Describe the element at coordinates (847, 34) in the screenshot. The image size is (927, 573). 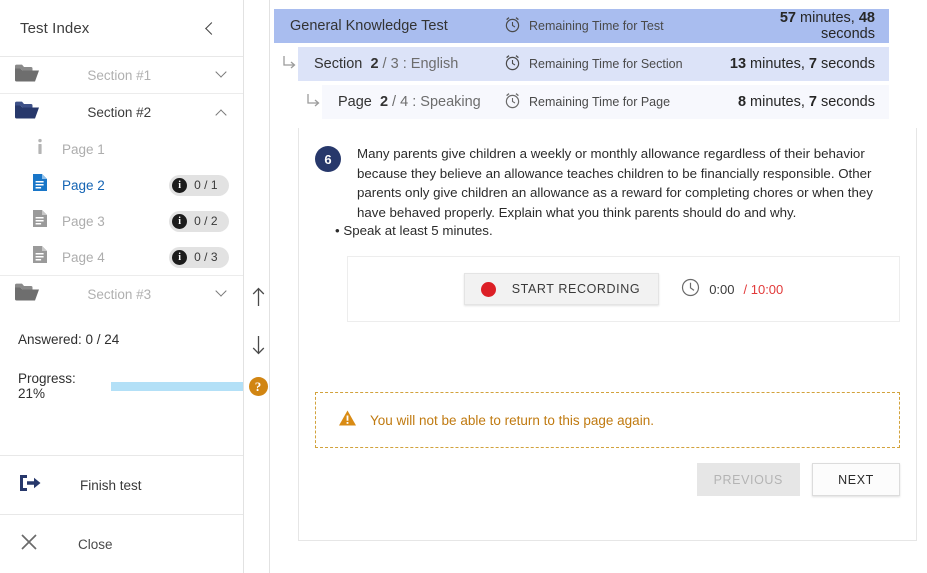
I see `test-seconds-unit: seconds` at that location.